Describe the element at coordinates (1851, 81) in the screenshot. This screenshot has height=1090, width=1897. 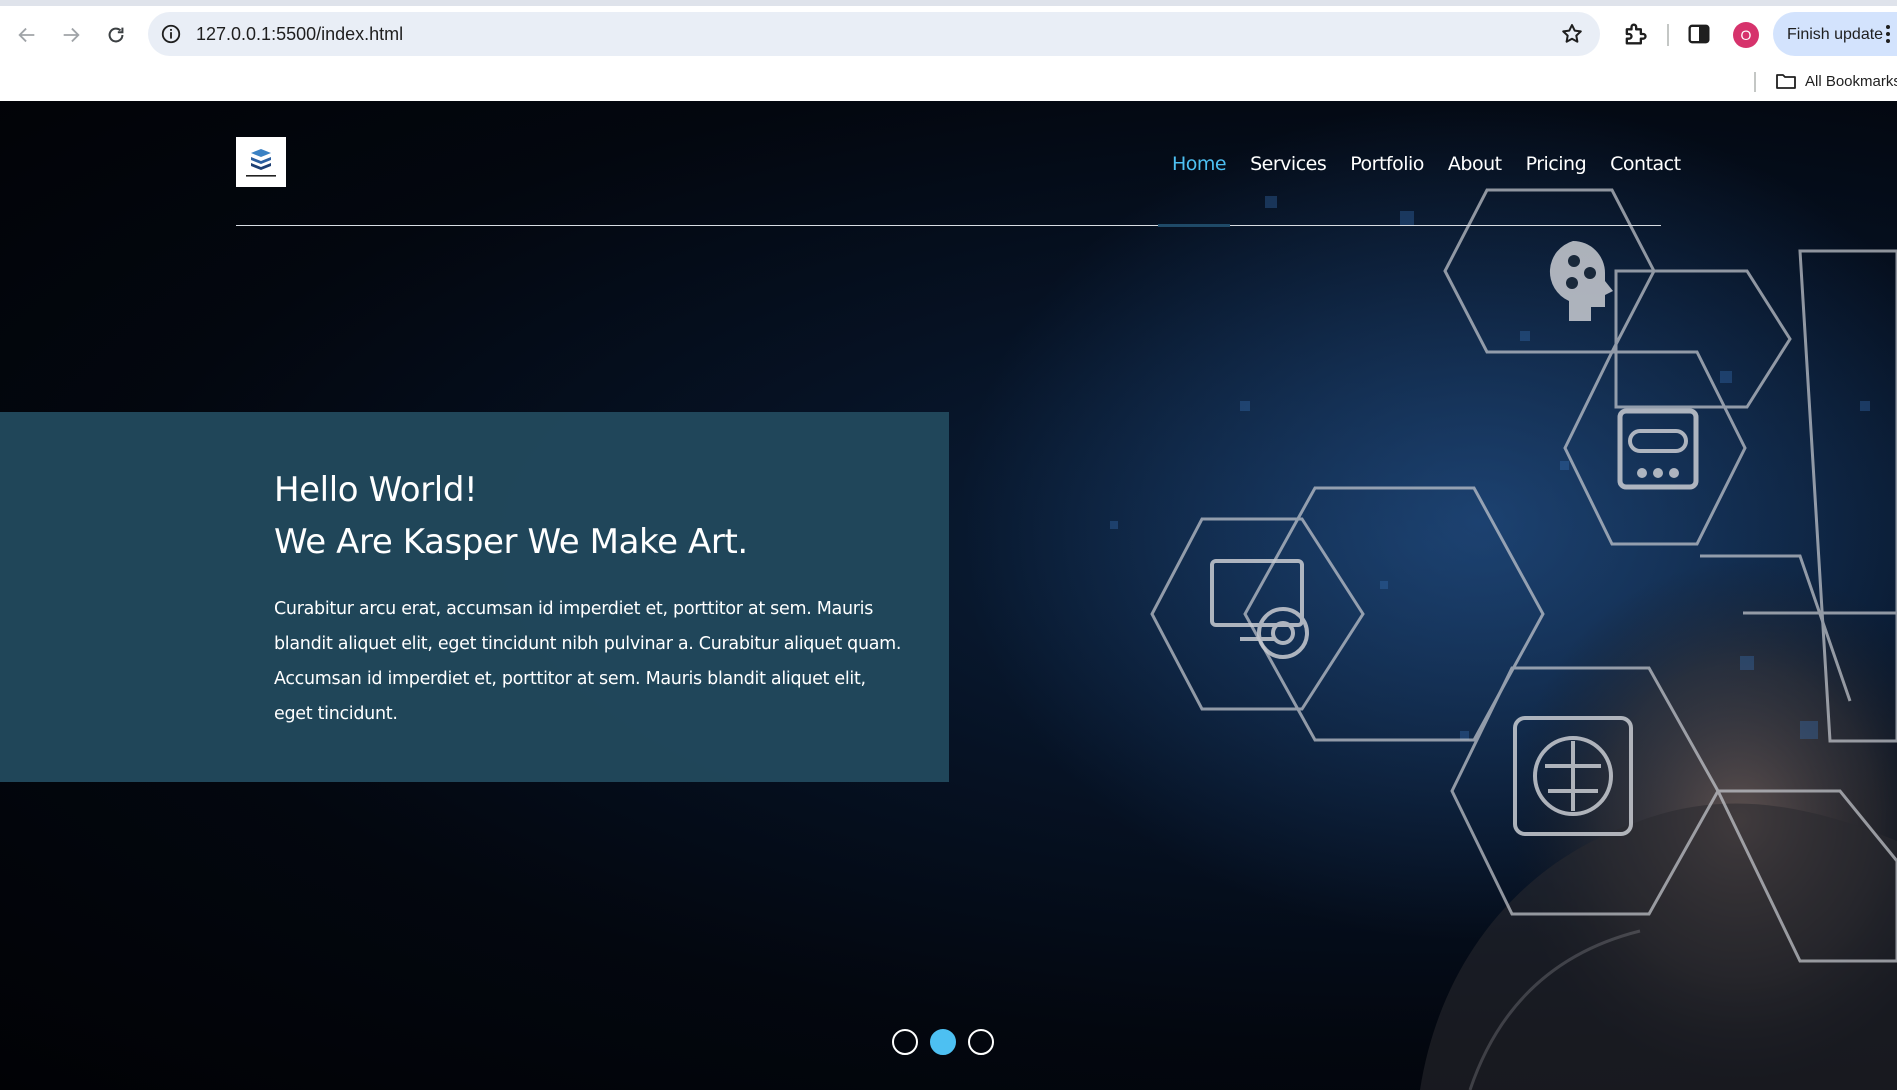
I see `all-bookmarks-label: All Bookmarks` at that location.